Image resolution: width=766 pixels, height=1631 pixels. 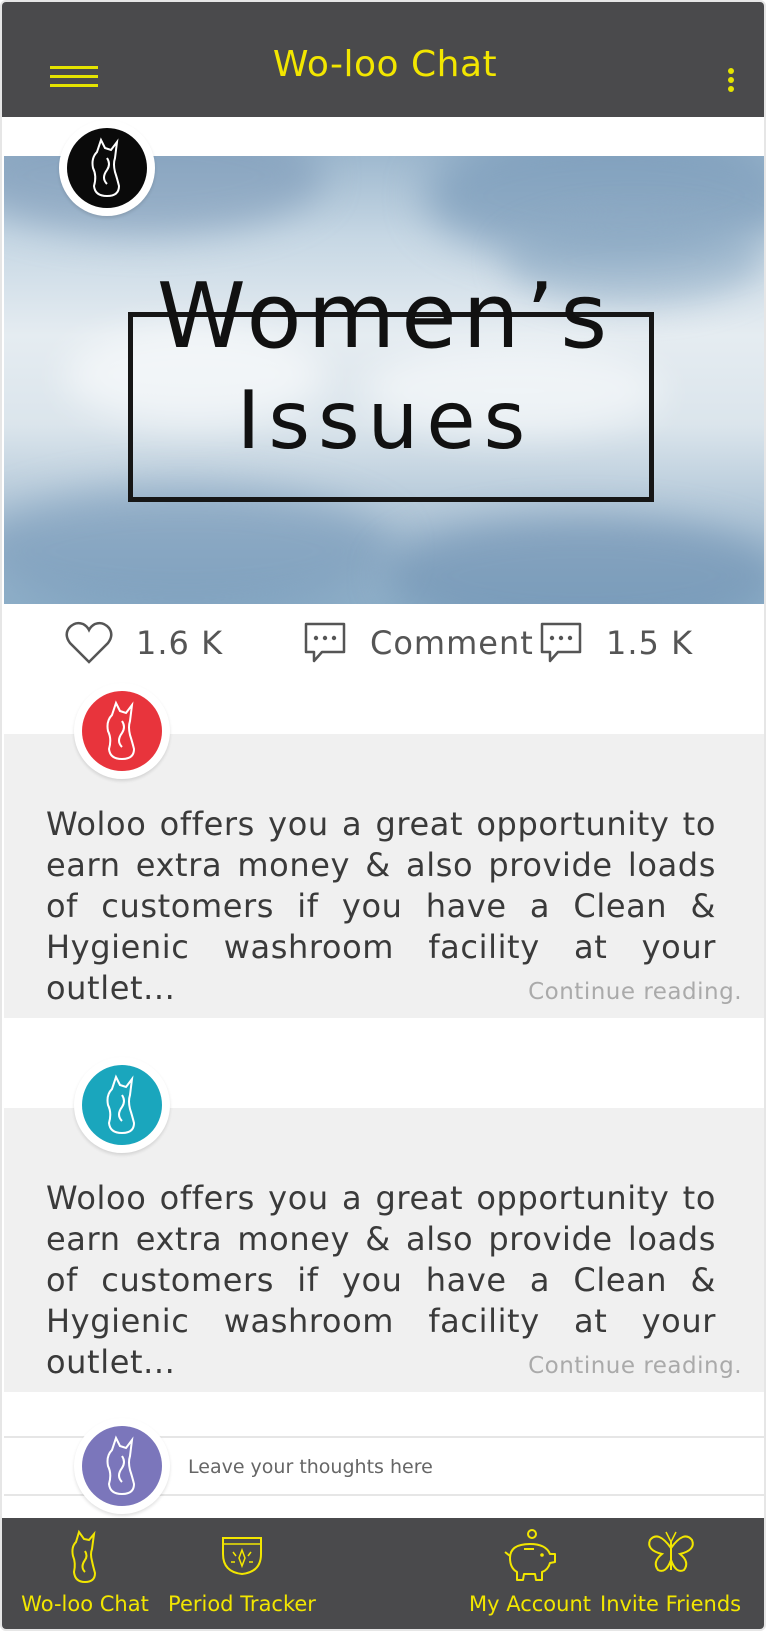 I want to click on nav-item-woloo-chat: Wo-loo Chat, so click(x=85, y=1573).